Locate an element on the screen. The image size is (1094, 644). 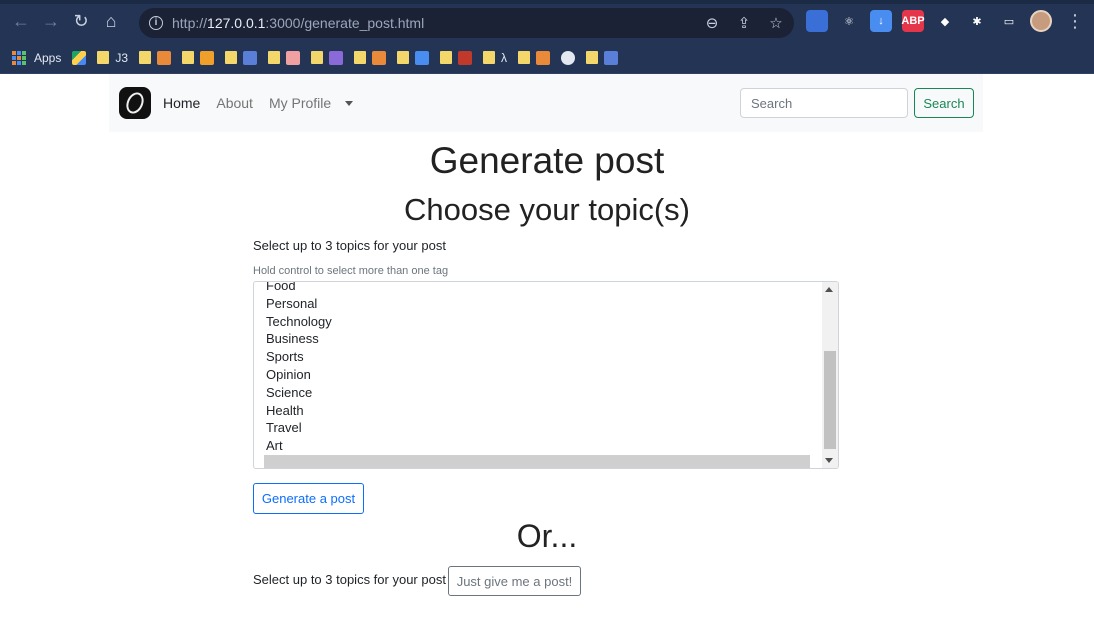
tab-strip is located at coordinates (547, 2).